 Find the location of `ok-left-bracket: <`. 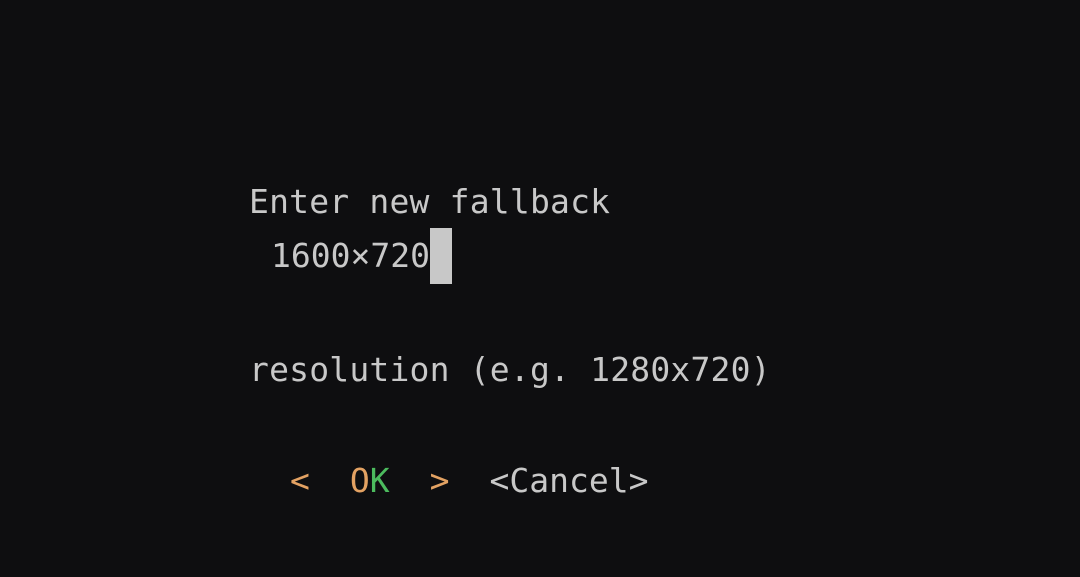

ok-left-bracket: < is located at coordinates (300, 480).